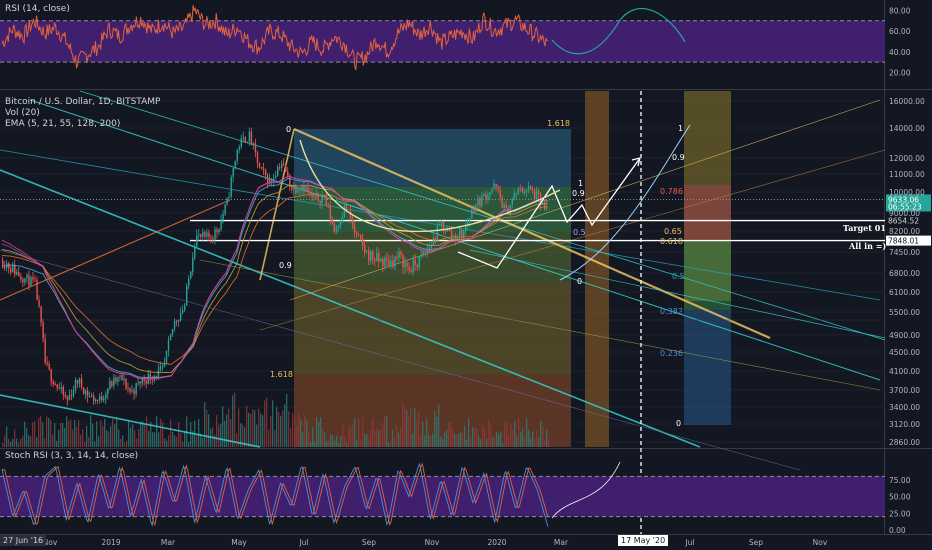 The image size is (932, 550). Describe the element at coordinates (680, 128) in the screenshot. I see `fib-label-right_1: 1` at that location.